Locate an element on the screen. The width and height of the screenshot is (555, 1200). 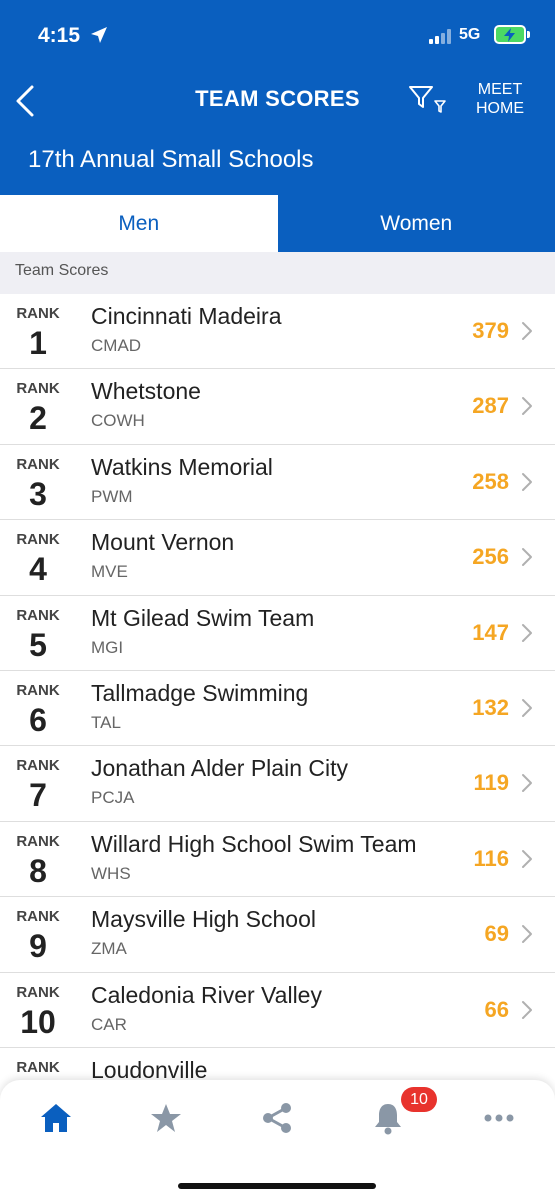
team-row: RANK 10 Caledonia River Valley CAR 66 is located at coordinates (277, 1010).